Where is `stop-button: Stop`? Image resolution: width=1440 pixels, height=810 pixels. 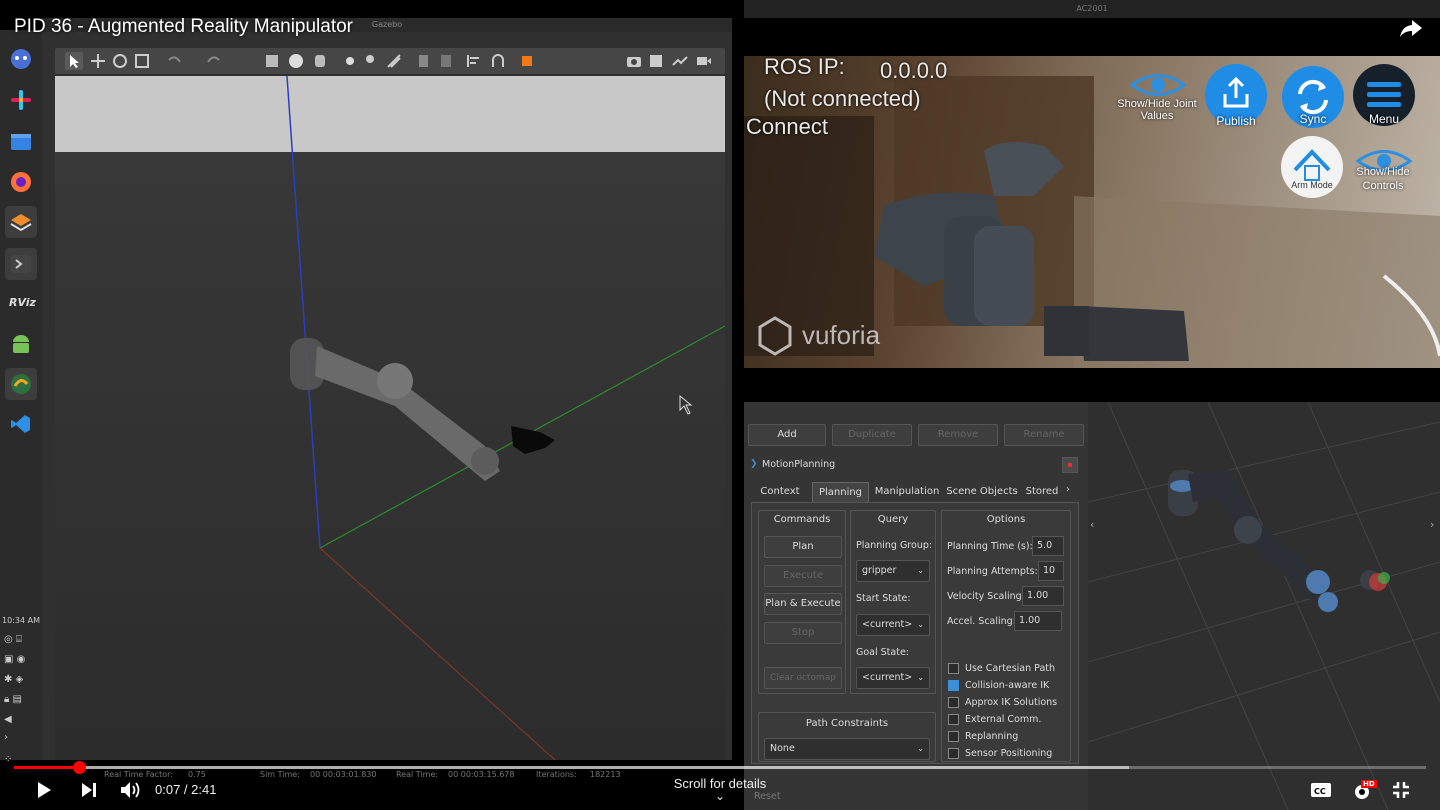 stop-button: Stop is located at coordinates (803, 633).